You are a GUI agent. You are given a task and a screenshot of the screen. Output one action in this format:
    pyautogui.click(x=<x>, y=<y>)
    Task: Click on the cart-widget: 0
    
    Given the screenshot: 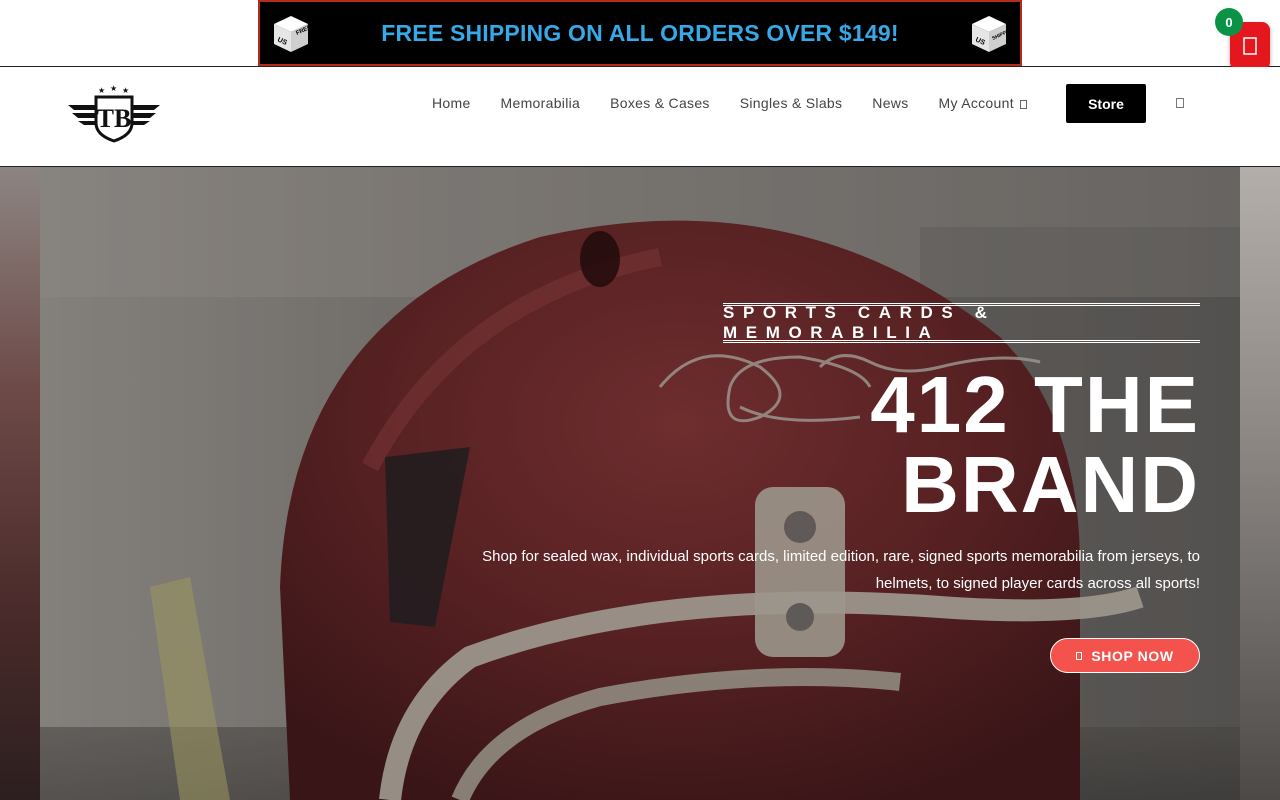 What is the action you would take?
    pyautogui.click(x=1242, y=39)
    